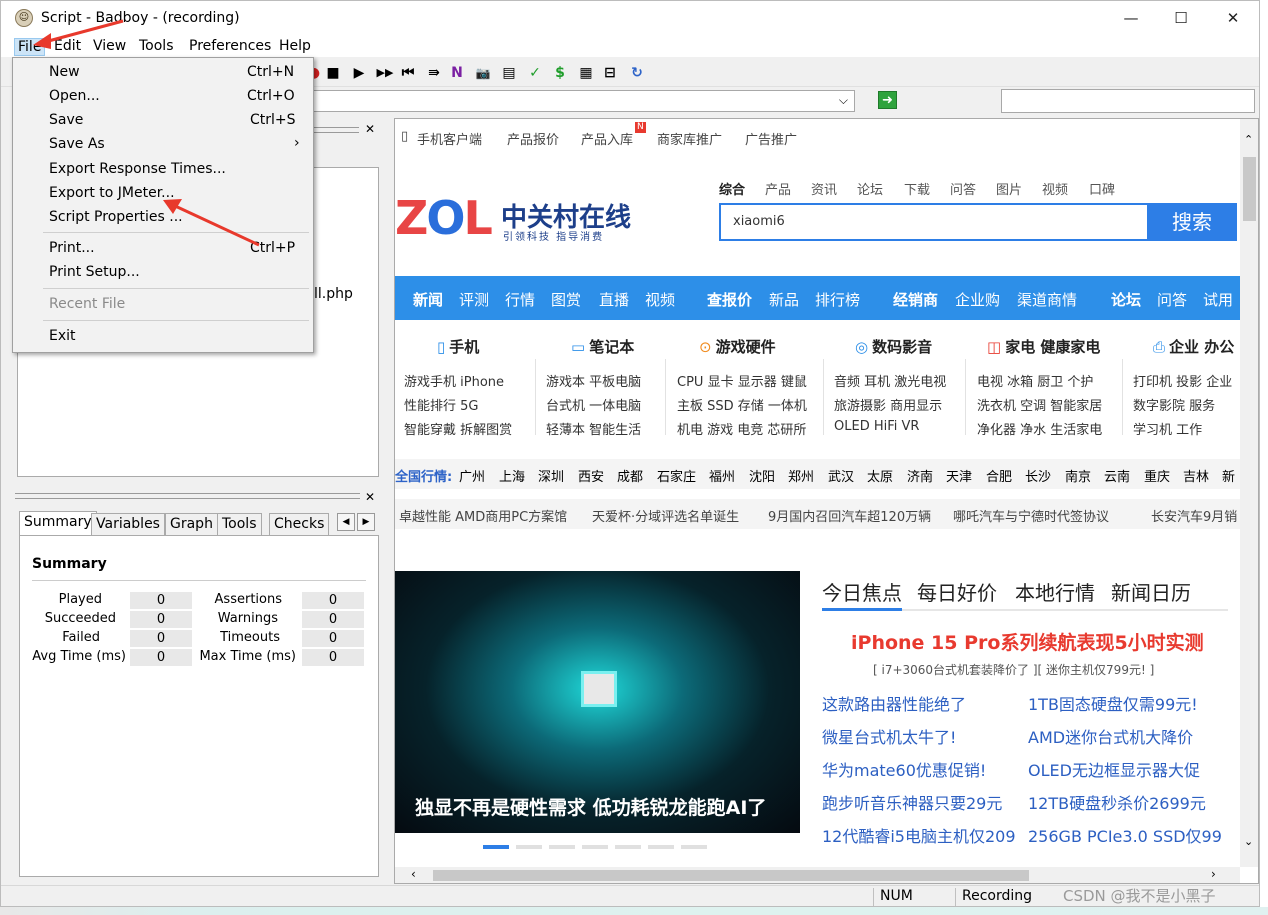  I want to click on category-links: 机电 游戏 电竞 芯研所, so click(741, 428).